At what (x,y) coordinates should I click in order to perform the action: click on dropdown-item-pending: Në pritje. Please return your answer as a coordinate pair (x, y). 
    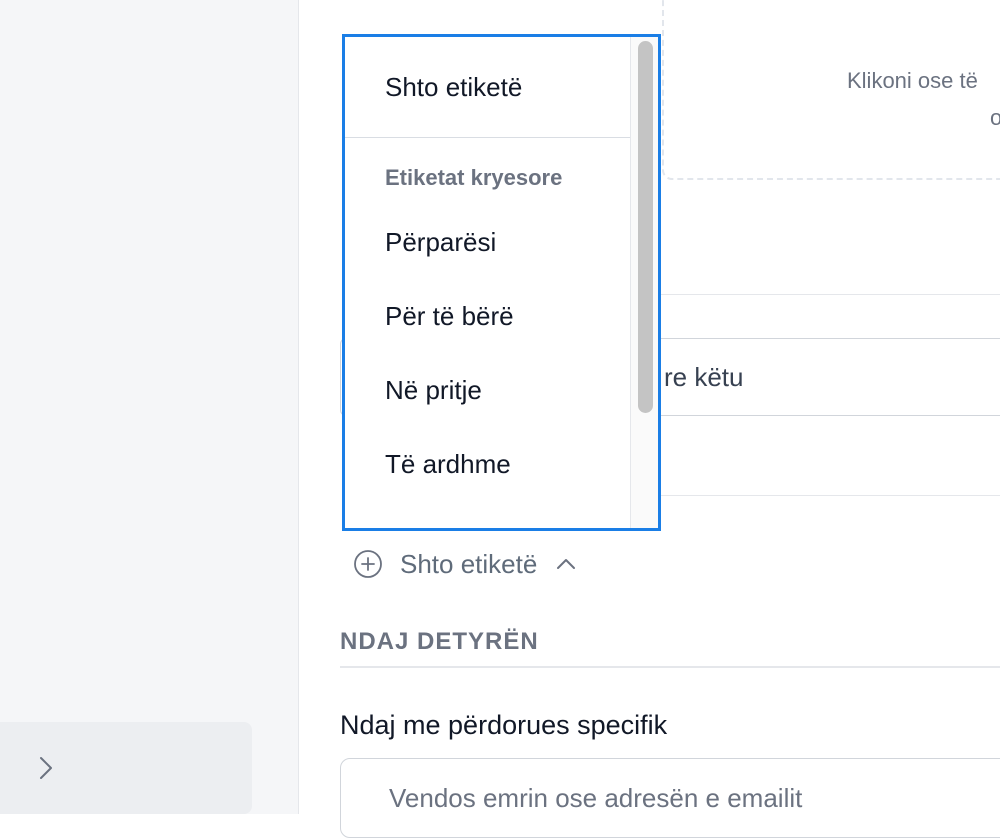
    Looking at the image, I should click on (433, 390).